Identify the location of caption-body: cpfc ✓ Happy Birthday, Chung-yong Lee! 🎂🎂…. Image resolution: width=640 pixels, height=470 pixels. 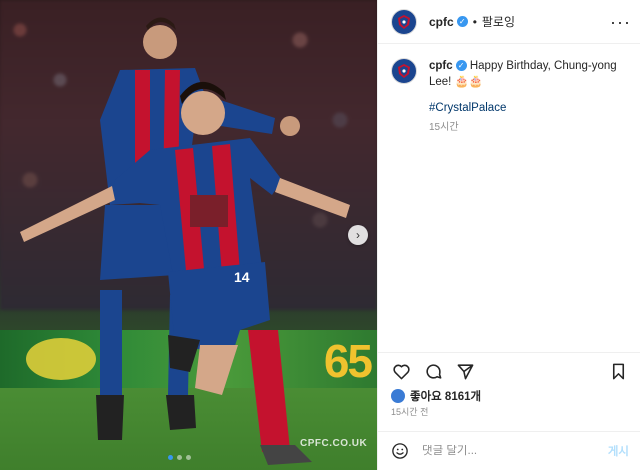
(530, 97).